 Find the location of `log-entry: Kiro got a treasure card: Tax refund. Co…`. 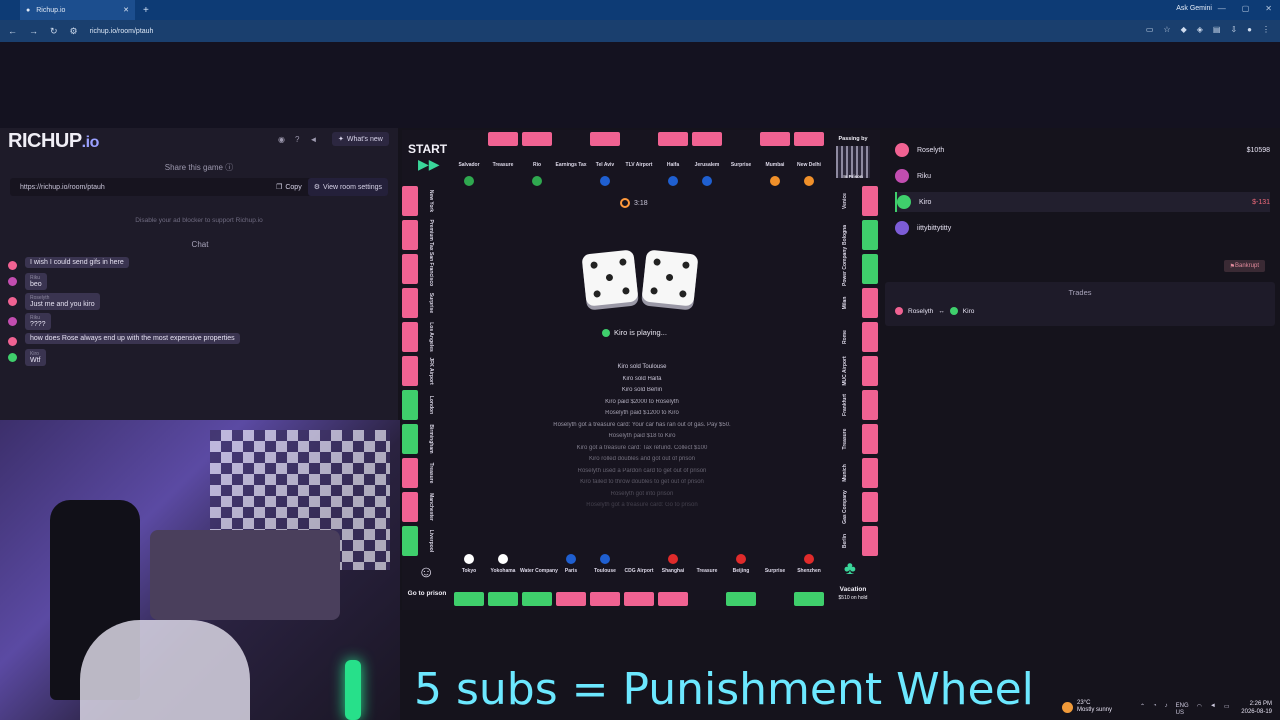

log-entry: Kiro got a treasure card: Tax refund. Co… is located at coordinates (642, 447).